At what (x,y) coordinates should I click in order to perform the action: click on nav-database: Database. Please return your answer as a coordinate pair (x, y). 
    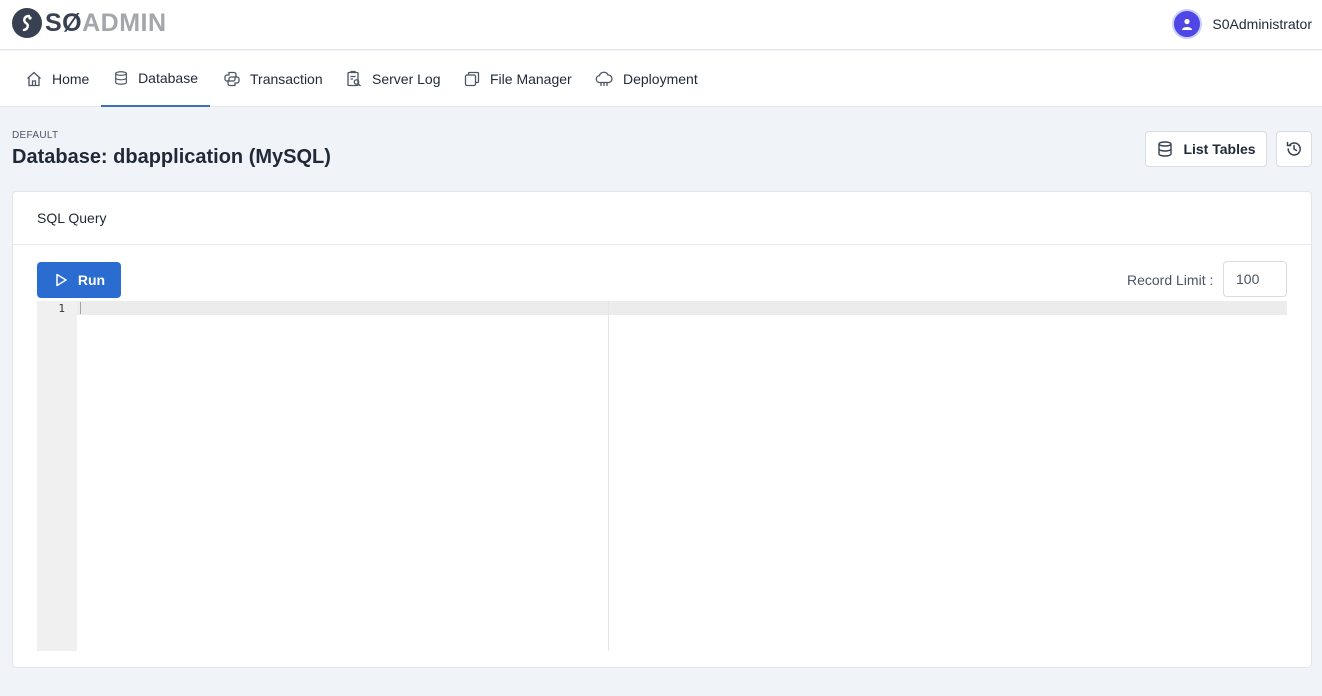
    Looking at the image, I should click on (155, 79).